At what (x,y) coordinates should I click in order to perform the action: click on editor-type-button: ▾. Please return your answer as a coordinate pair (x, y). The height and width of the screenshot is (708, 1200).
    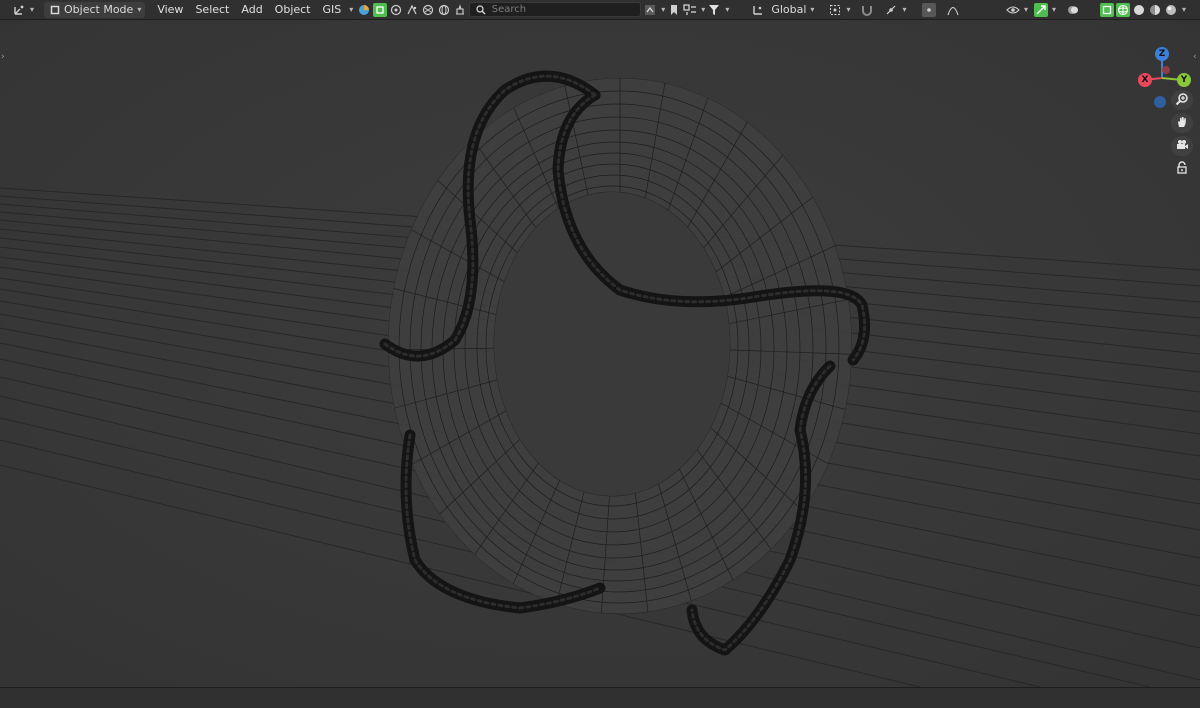
    Looking at the image, I should click on (23, 10).